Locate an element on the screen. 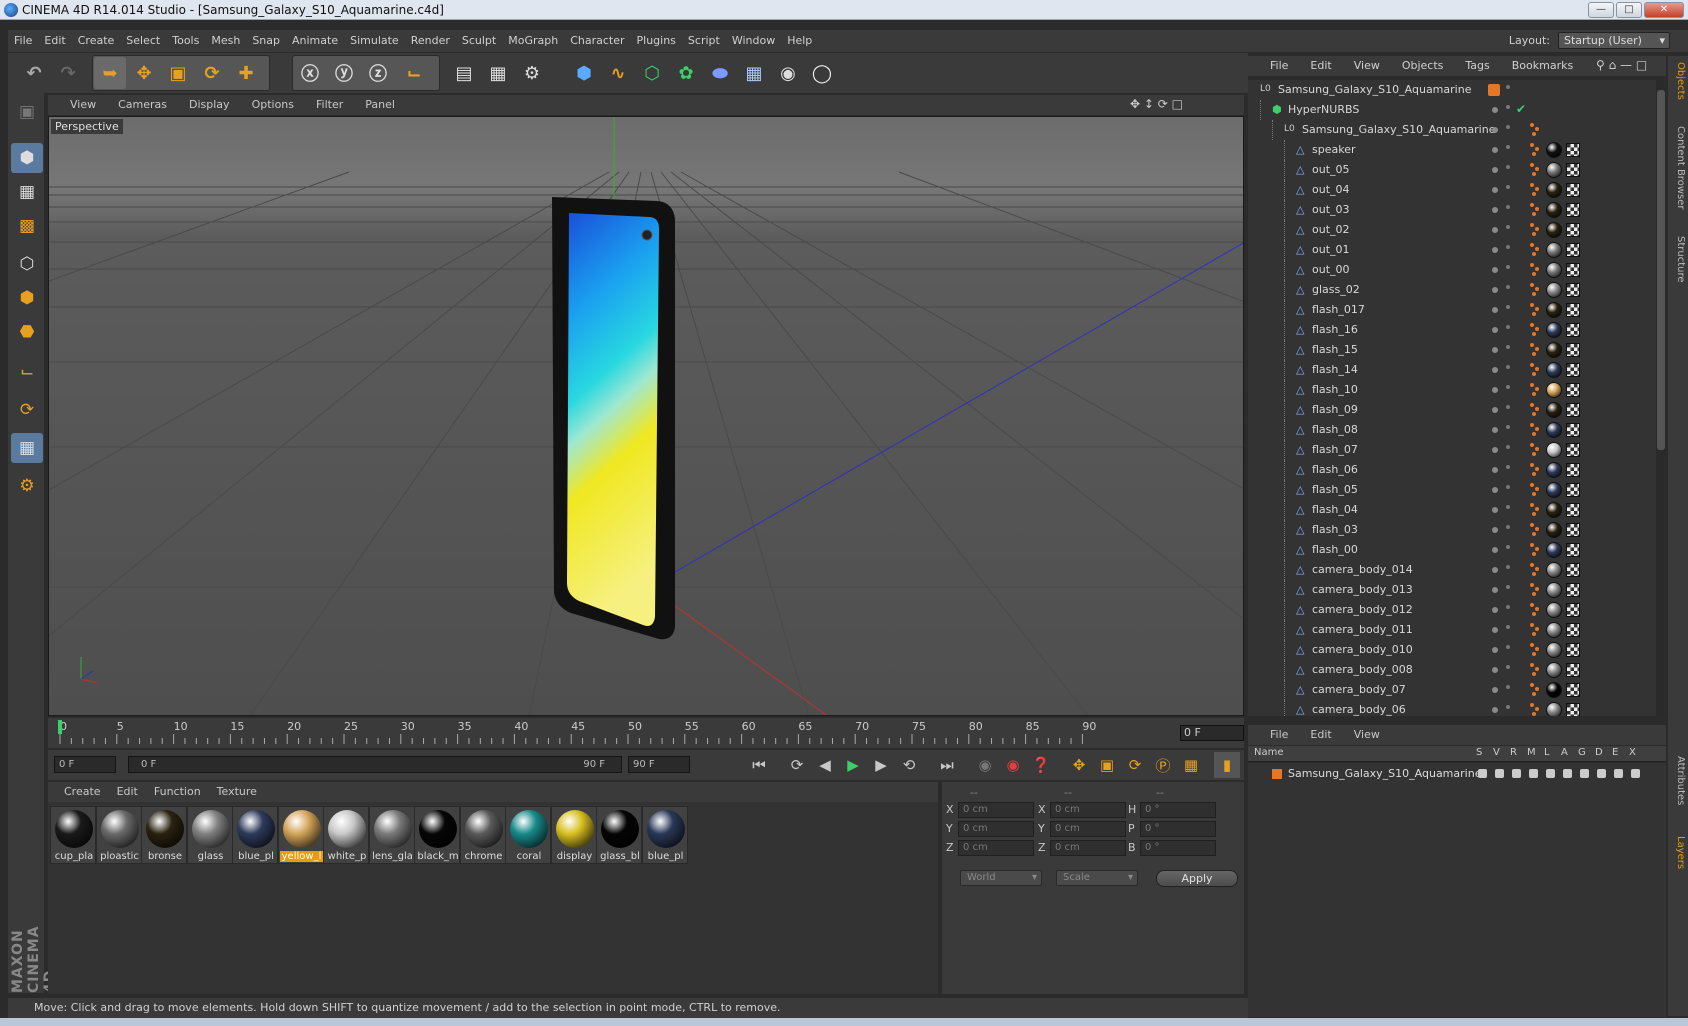 The width and height of the screenshot is (1688, 1026). object-tree-row: △ flash_10 is located at coordinates (1452, 390).